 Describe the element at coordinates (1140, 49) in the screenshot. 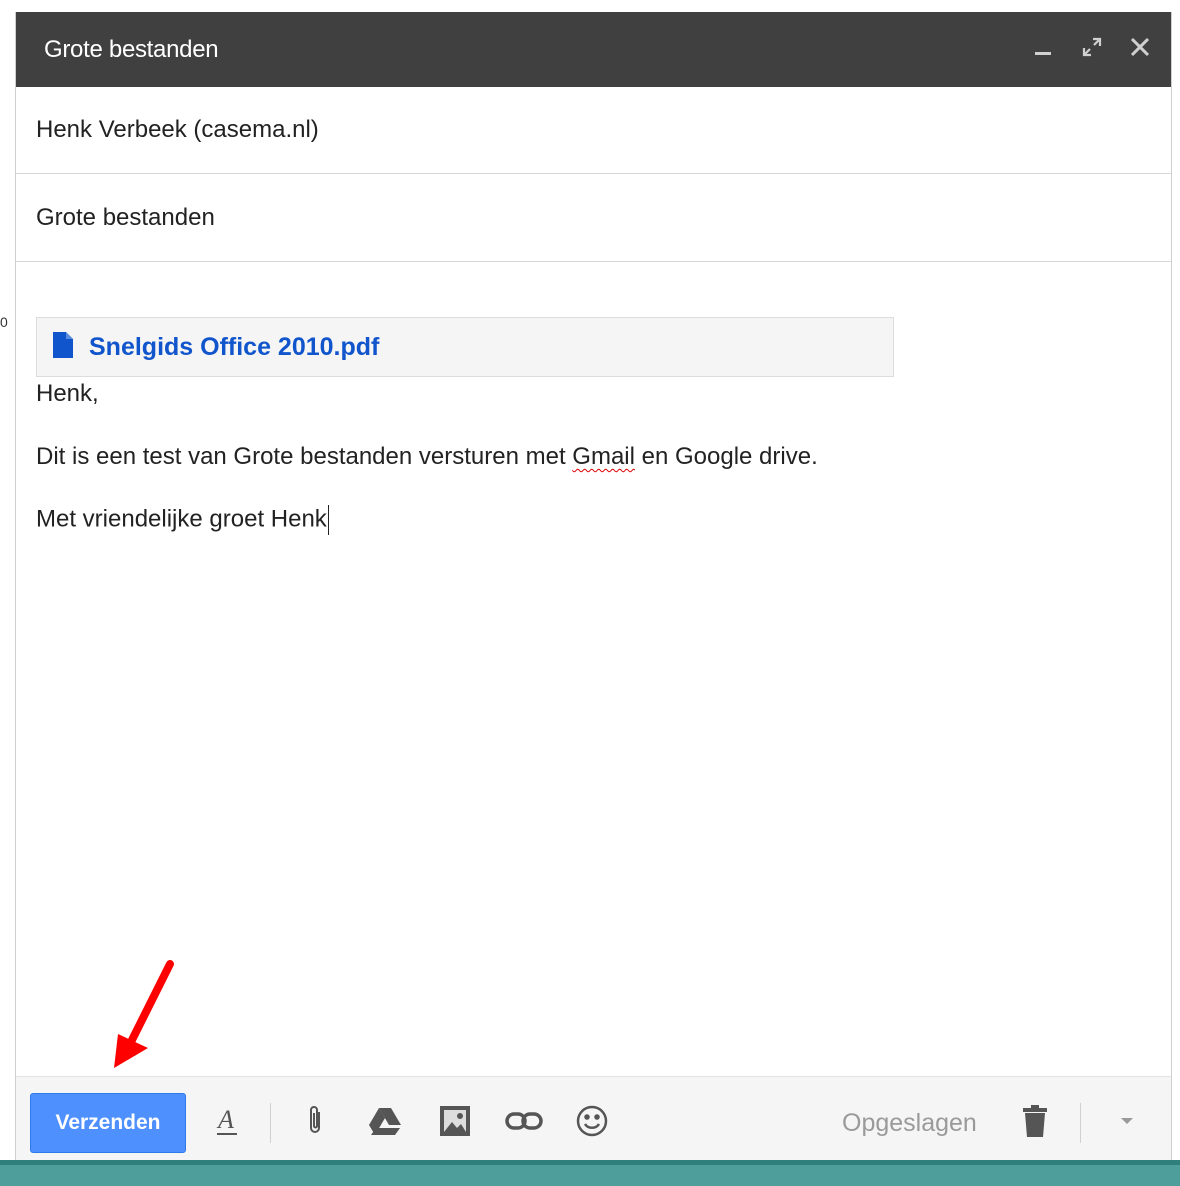

I see `close-icon` at that location.